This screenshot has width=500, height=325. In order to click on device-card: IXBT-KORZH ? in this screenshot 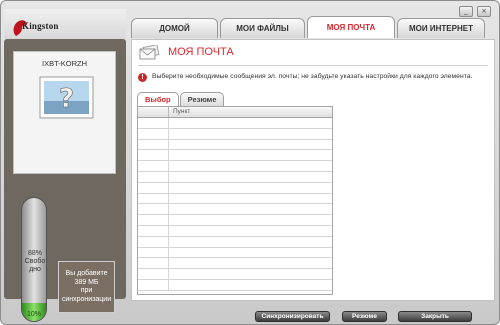, I will do `click(64, 112)`.